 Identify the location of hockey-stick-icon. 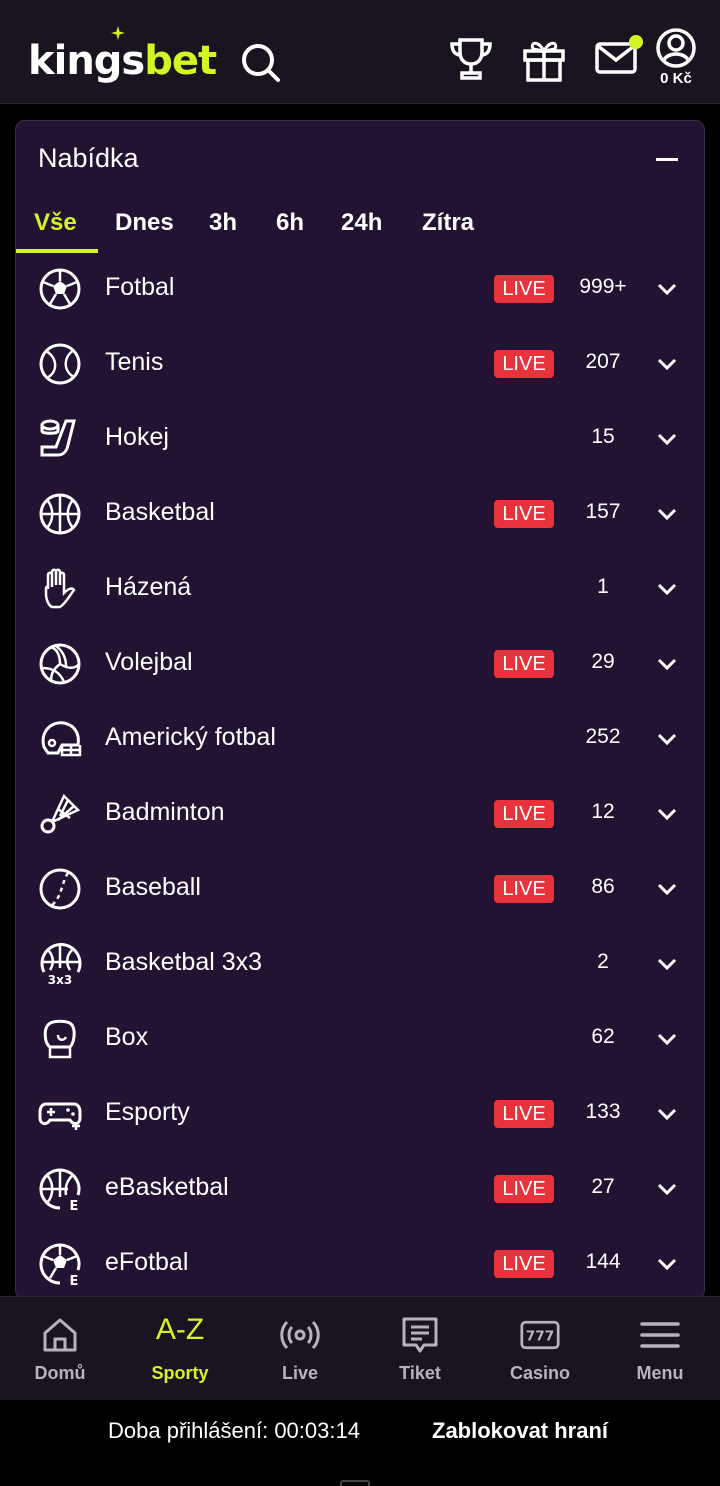
(58, 438).